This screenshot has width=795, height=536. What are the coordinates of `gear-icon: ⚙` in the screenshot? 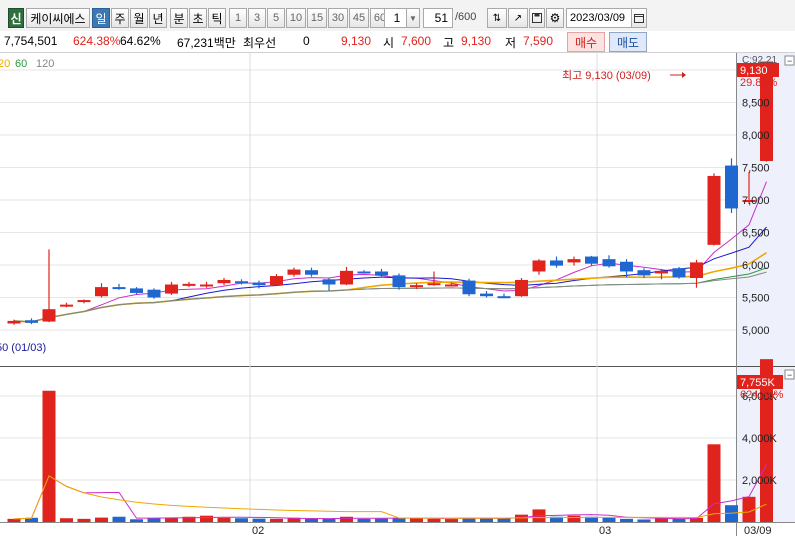 It's located at (555, 18).